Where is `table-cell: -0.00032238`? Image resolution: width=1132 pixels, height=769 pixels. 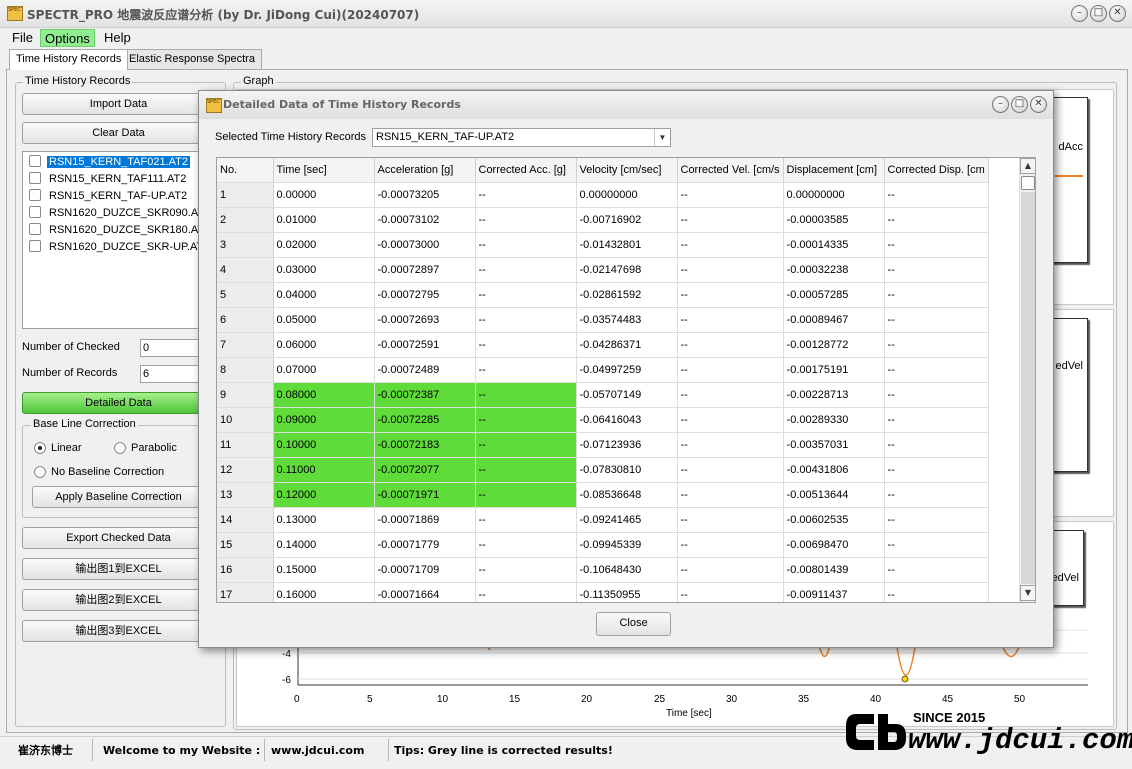
table-cell: -0.00032238 is located at coordinates (834, 270).